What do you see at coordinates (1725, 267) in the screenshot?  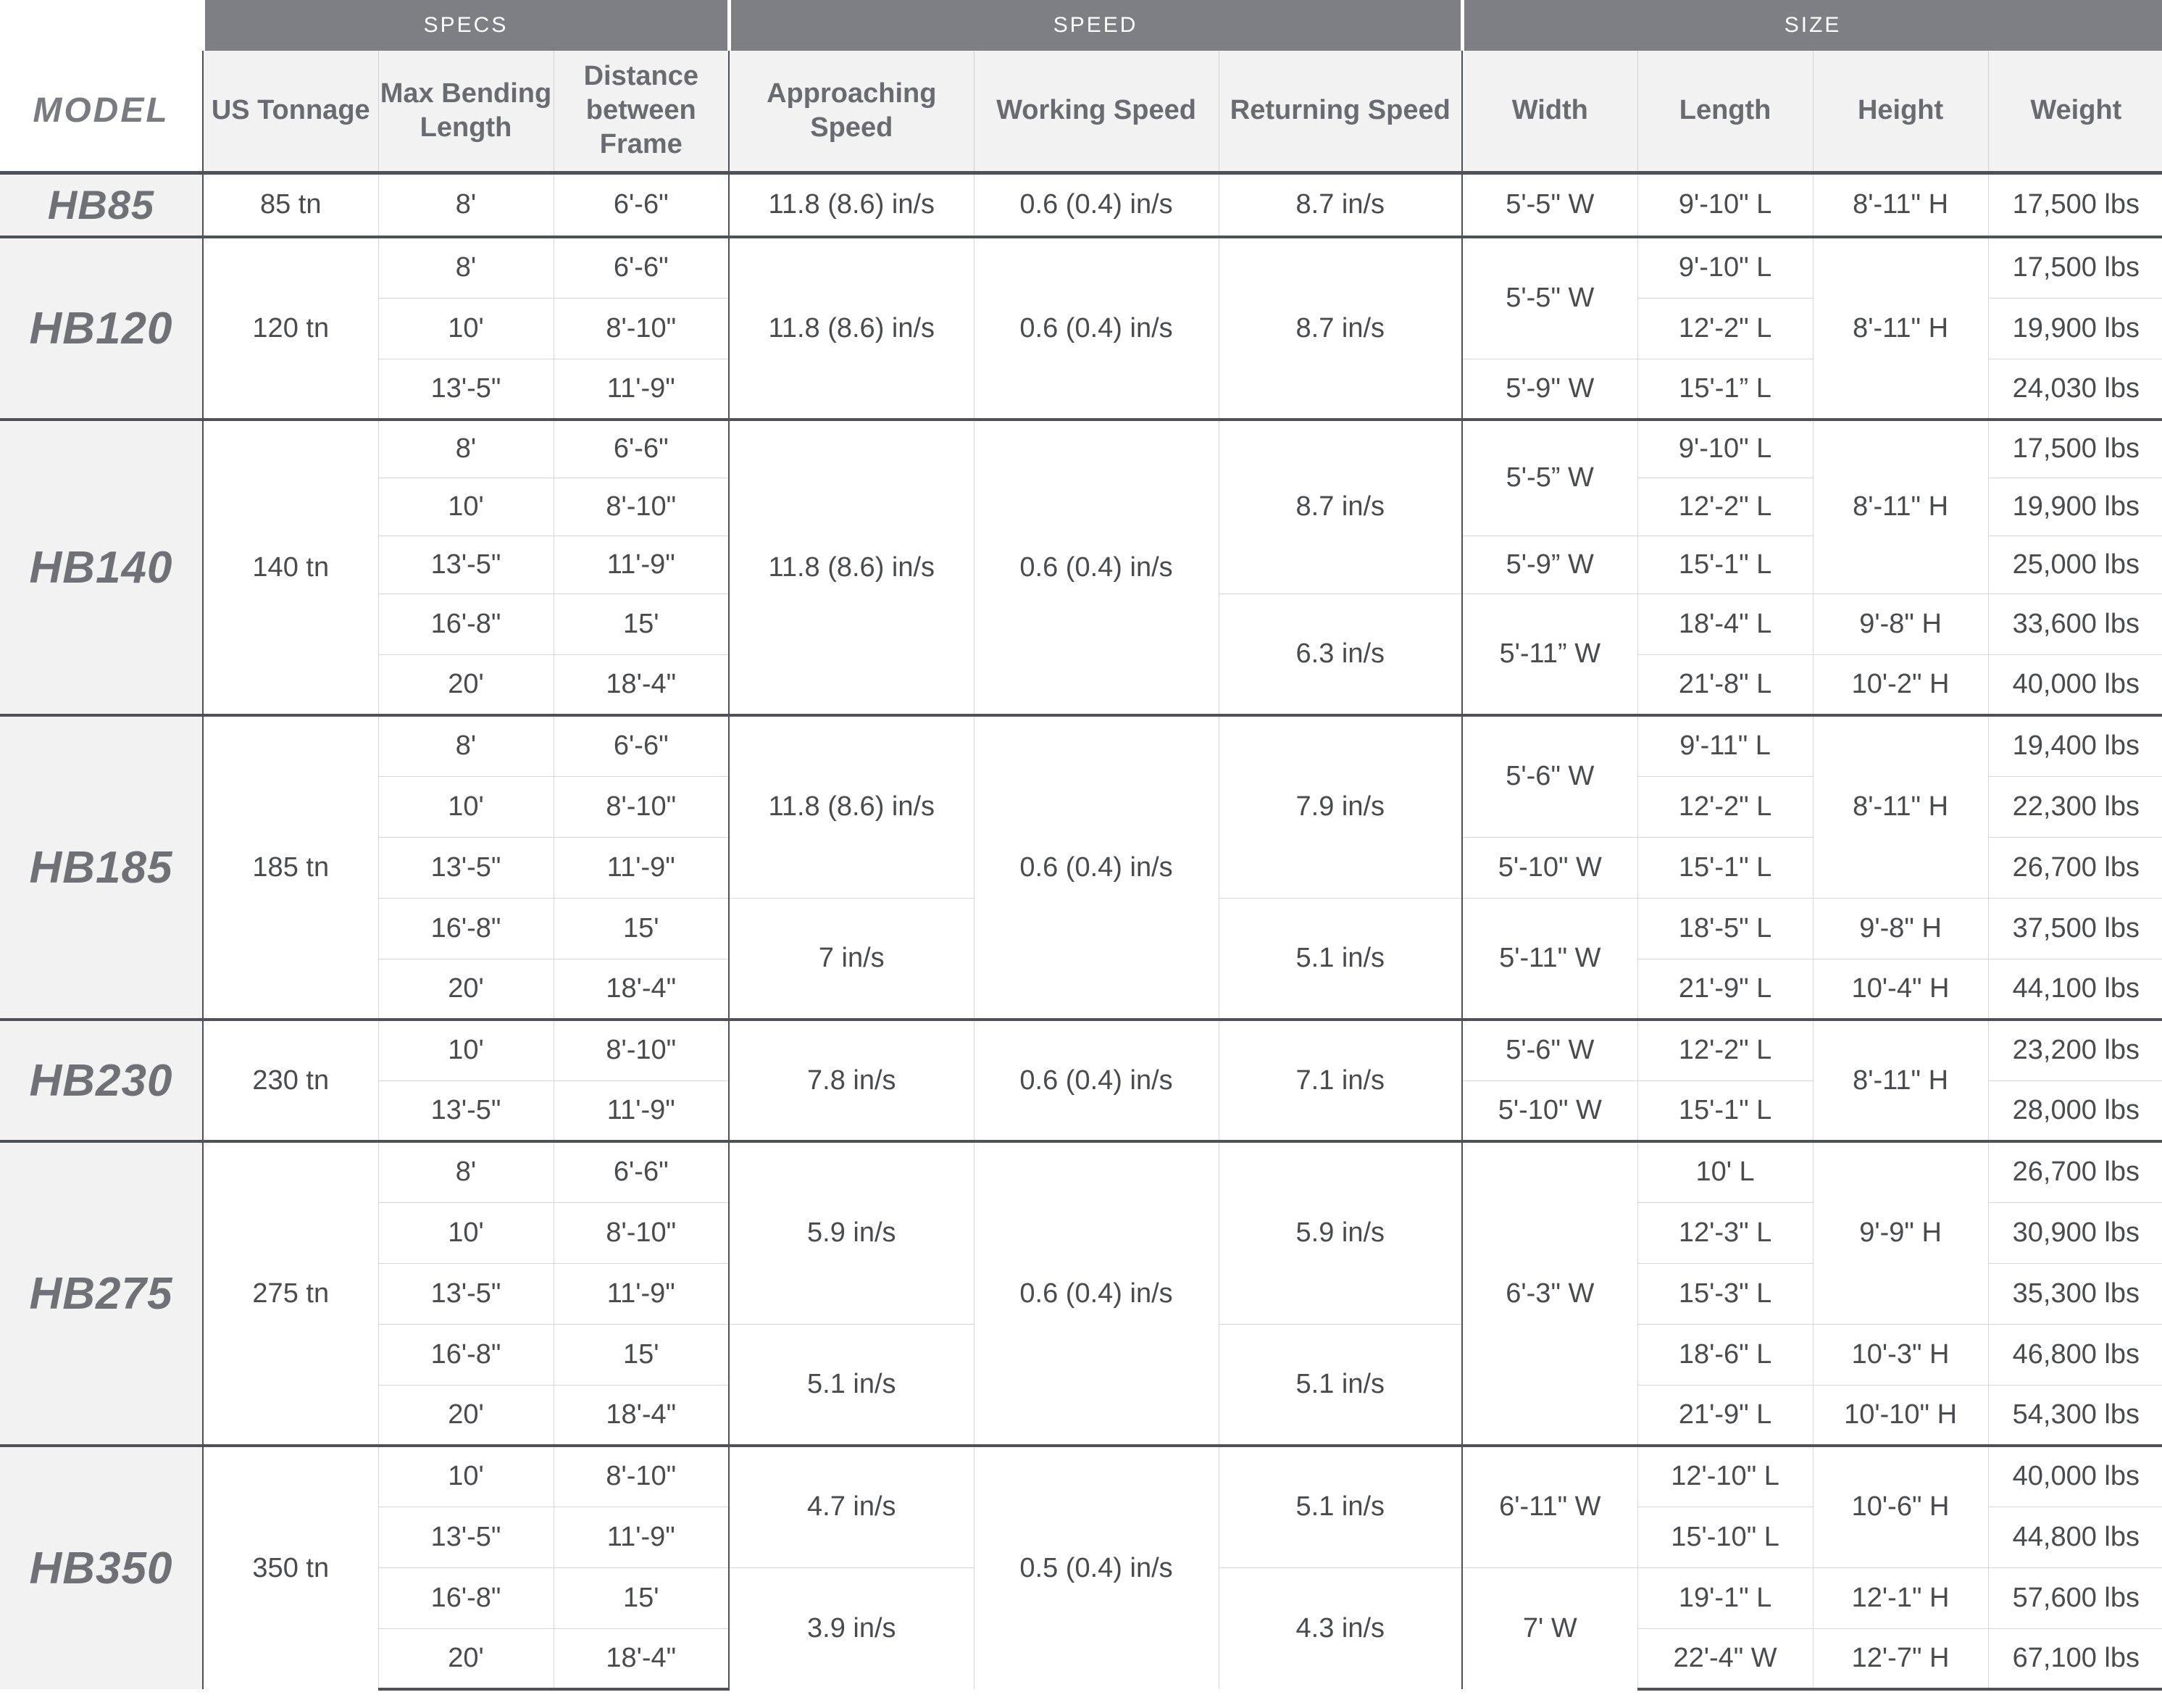 I see `length-cell: 9'-10" L` at bounding box center [1725, 267].